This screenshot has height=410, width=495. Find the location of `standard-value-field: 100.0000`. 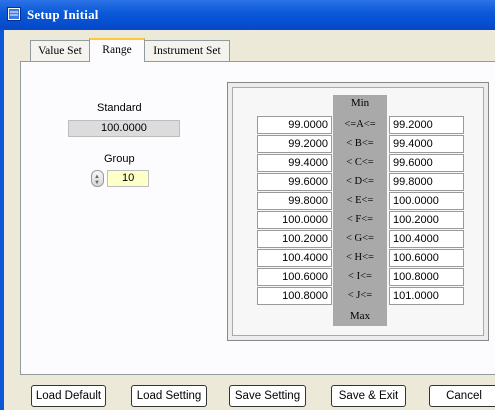

standard-value-field: 100.0000 is located at coordinates (124, 128).